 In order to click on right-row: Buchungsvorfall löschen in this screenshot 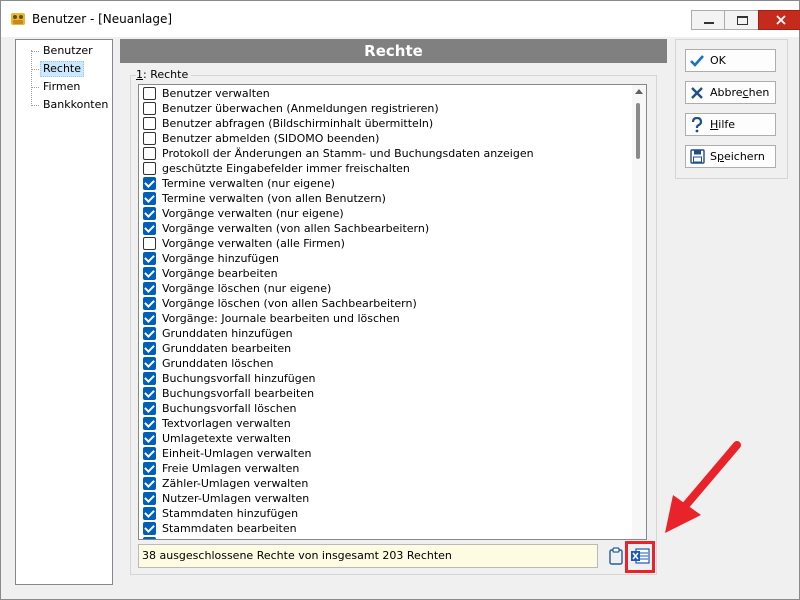, I will do `click(386, 408)`.